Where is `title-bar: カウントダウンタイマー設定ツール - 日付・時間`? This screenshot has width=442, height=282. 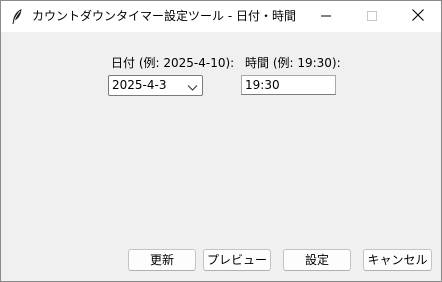 title-bar: カウントダウンタイマー設定ツール - 日付・時間 is located at coordinates (221, 16).